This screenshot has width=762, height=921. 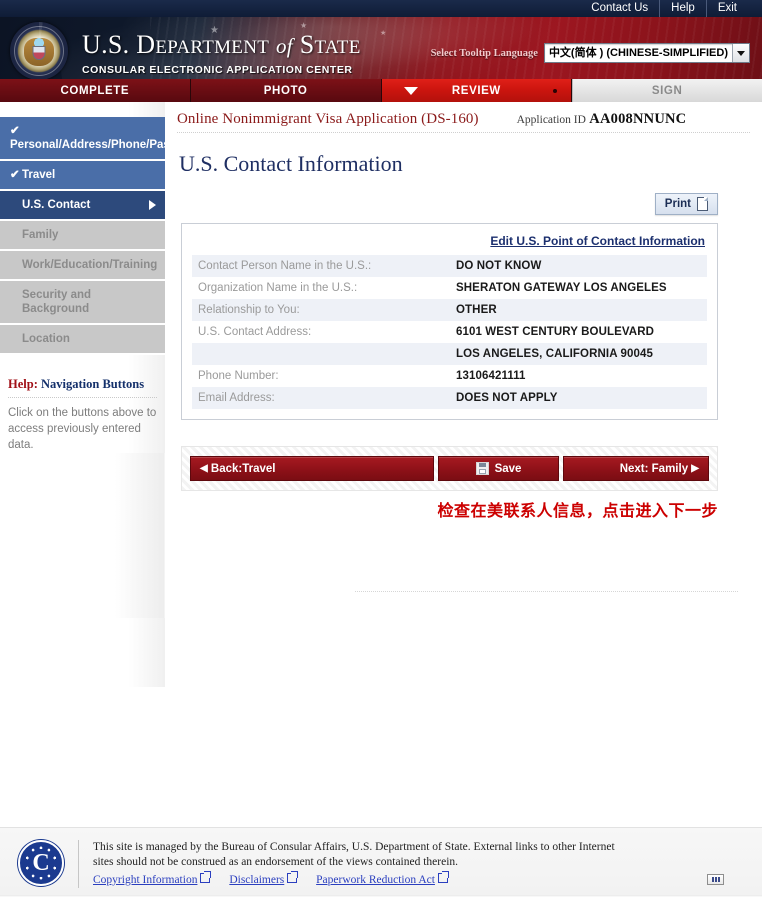 I want to click on exit-link: Exit, so click(x=726, y=8).